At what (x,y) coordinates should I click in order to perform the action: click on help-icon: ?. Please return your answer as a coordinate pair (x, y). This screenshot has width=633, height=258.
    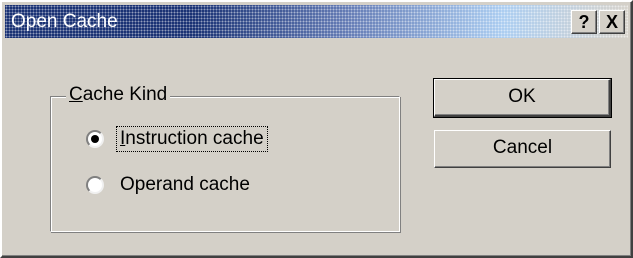
    Looking at the image, I should click on (584, 22).